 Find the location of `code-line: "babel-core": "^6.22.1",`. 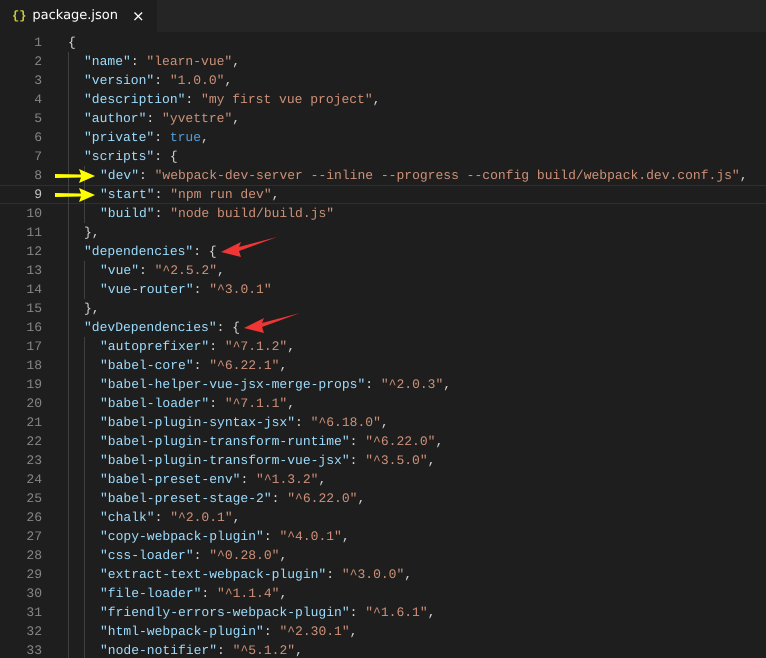

code-line: "babel-core": "^6.22.1", is located at coordinates (194, 365).